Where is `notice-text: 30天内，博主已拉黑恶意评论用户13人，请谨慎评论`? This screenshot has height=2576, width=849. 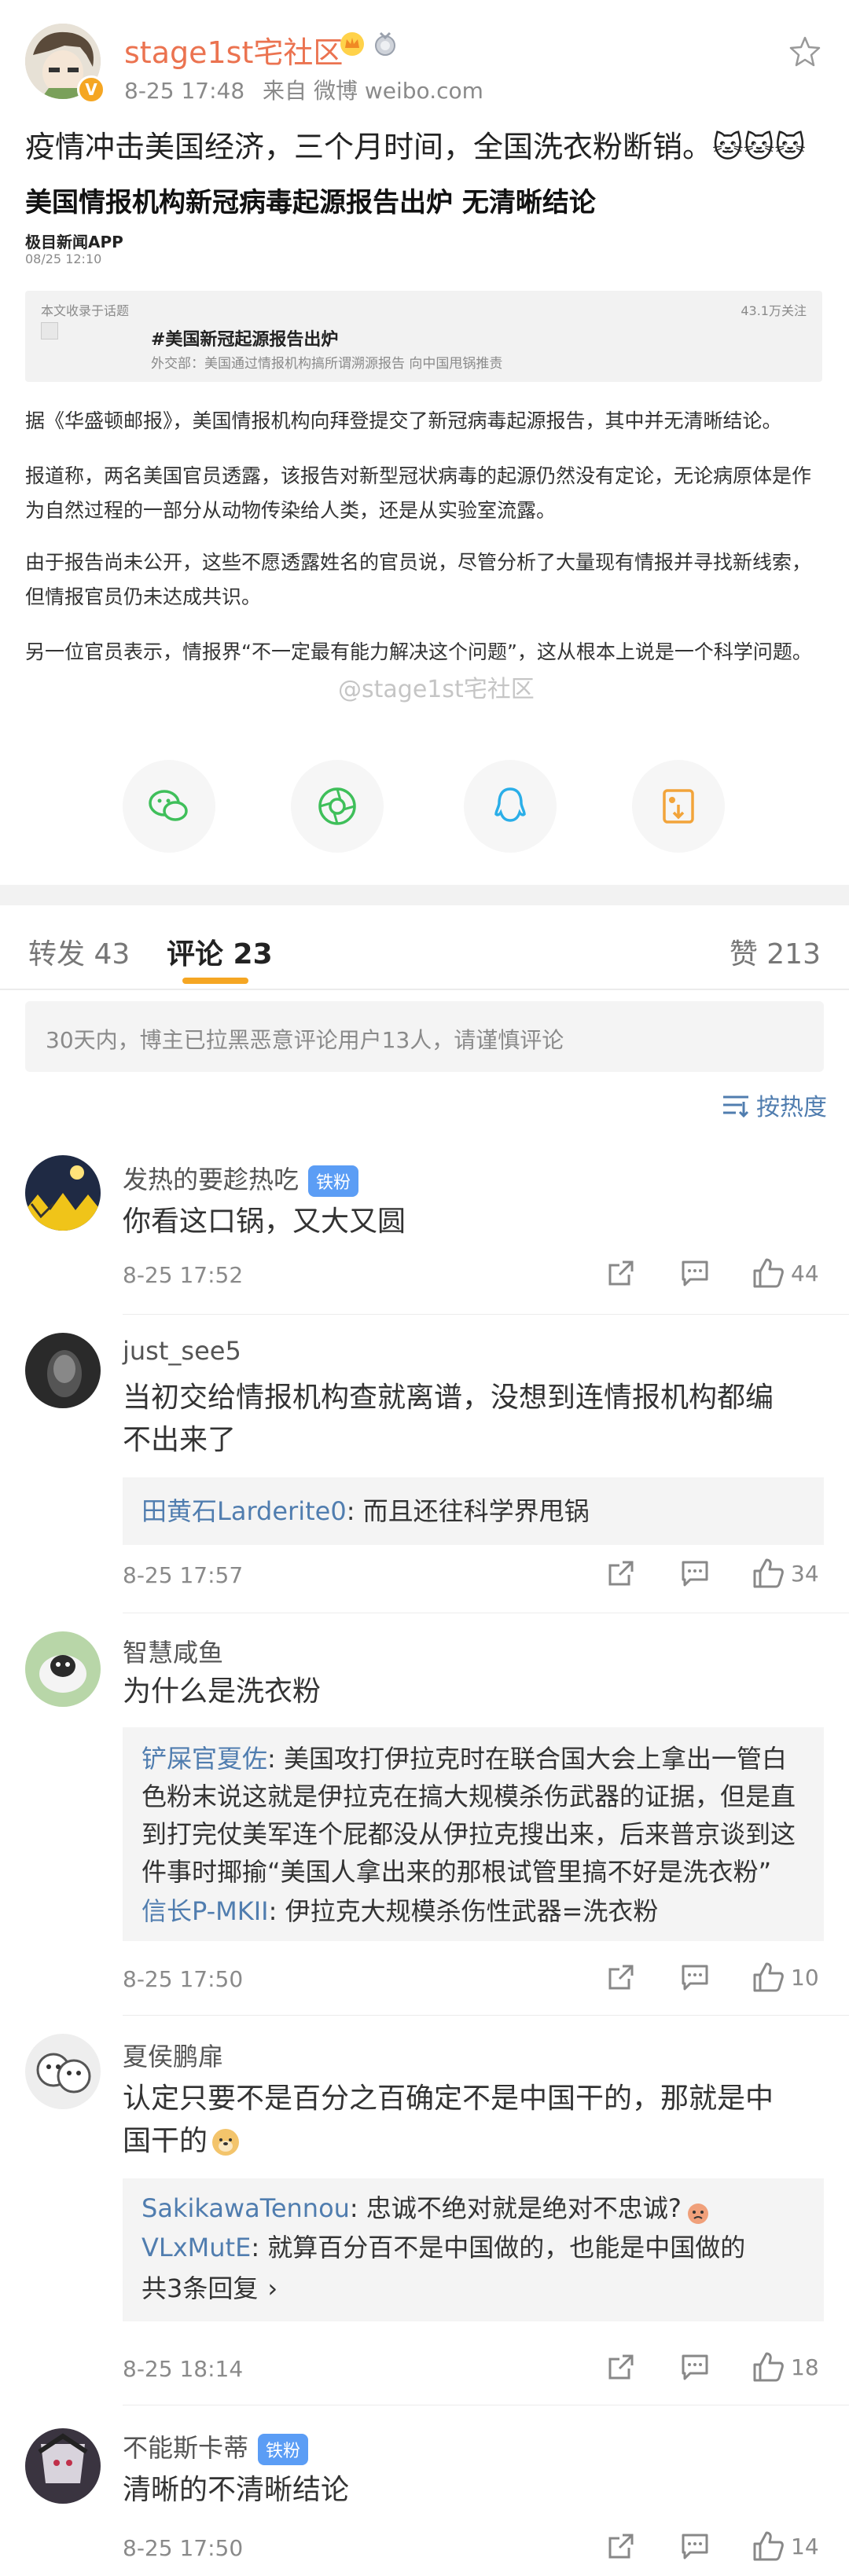
notice-text: 30天内，博主已拉黑恶意评论用户13人，请谨慎评论 is located at coordinates (305, 1040).